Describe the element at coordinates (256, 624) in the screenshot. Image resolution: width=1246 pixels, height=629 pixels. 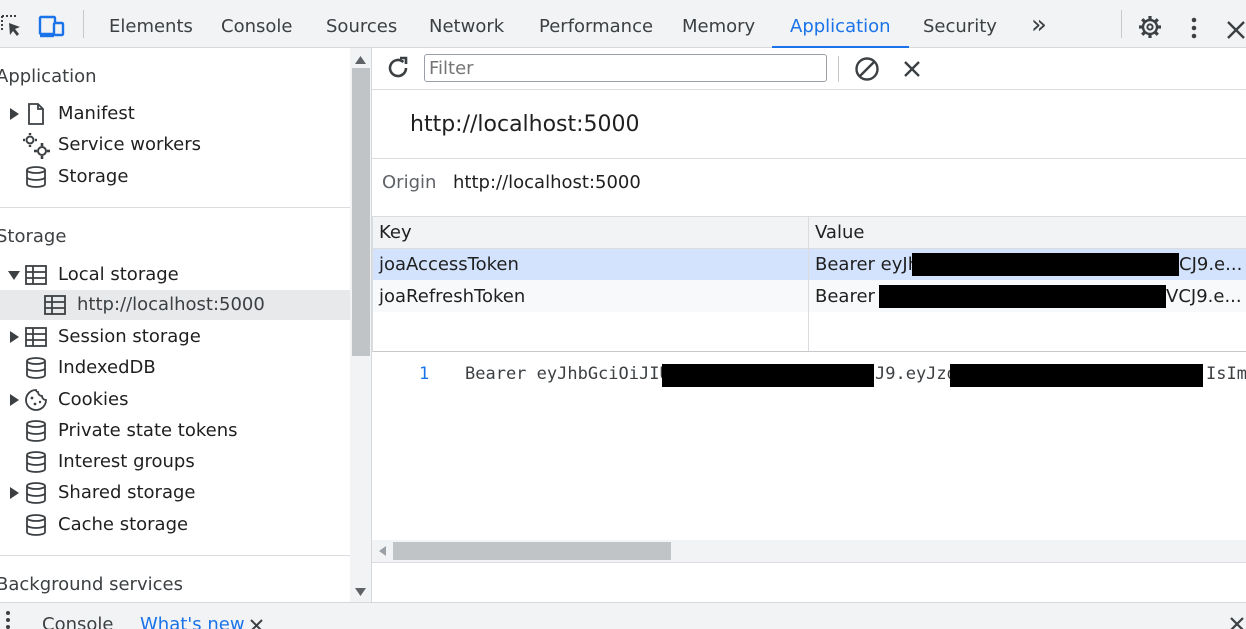
I see `close-whats-new-icon` at that location.